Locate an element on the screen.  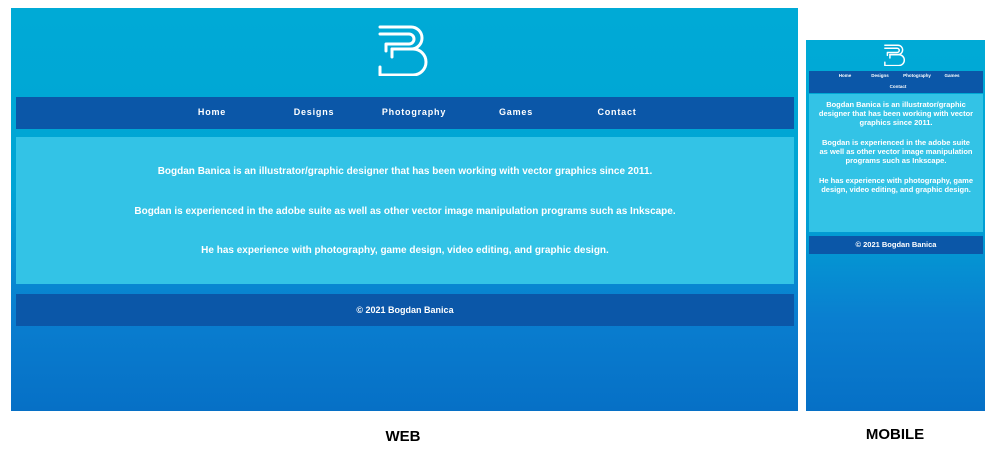
web-caption: WEB is located at coordinates (403, 436).